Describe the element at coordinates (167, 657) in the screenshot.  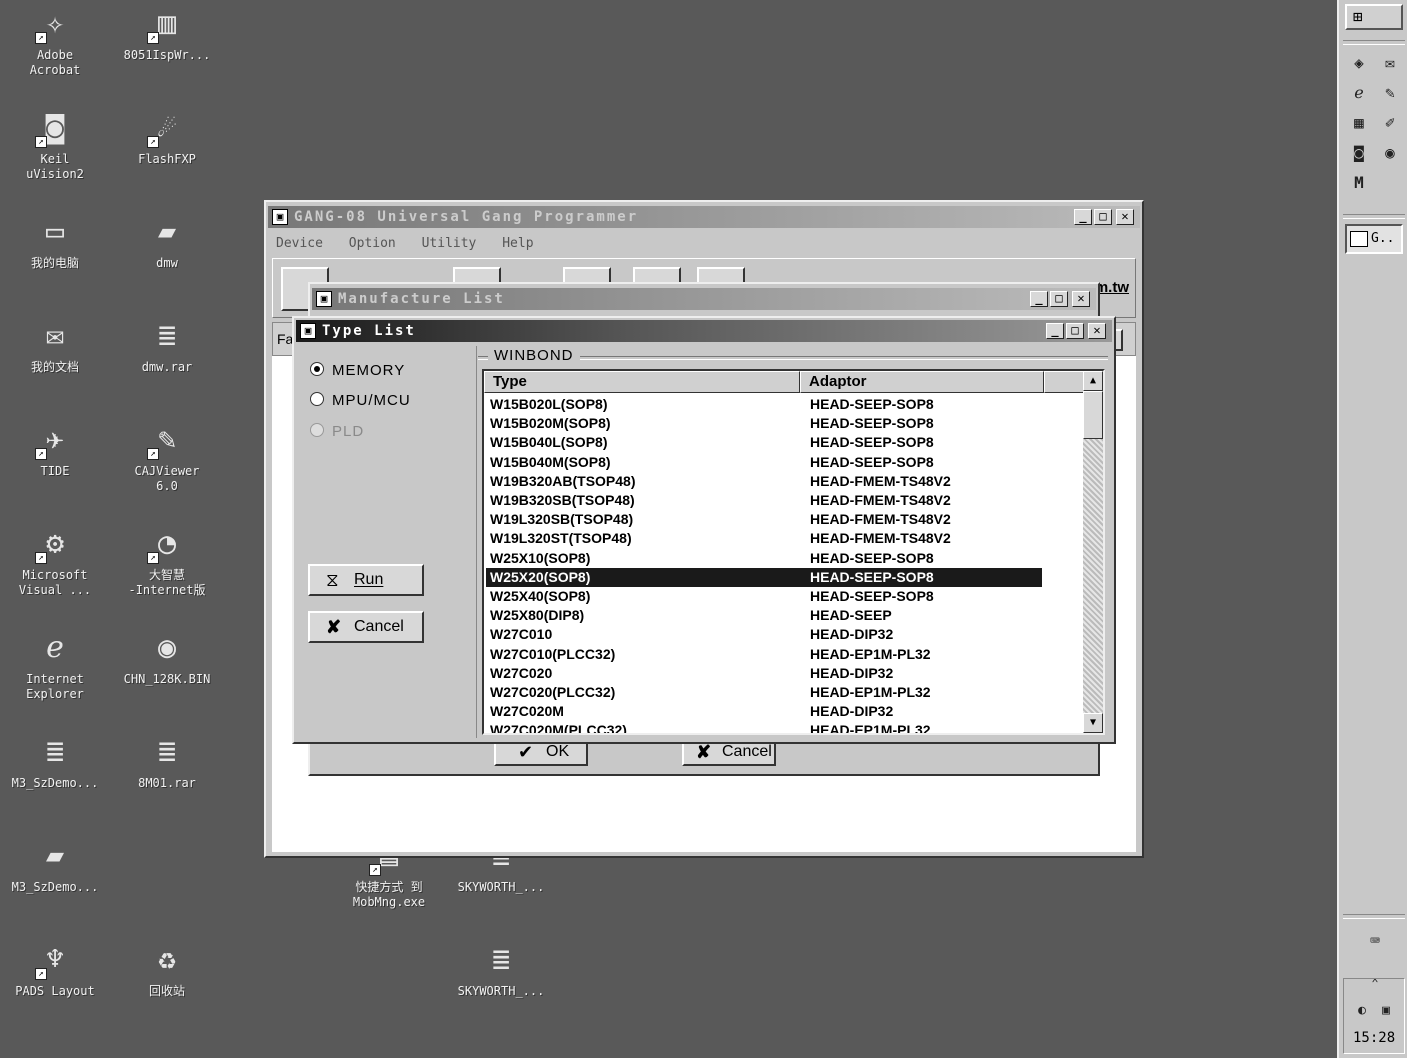
I see `desktop-icon: ◉ CHN_128K.BIN` at that location.